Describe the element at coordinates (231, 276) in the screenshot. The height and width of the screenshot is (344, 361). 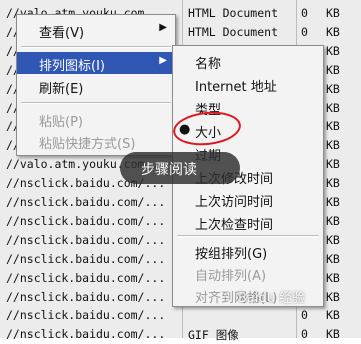
I see `submenu-item-label: 自动排列(A)` at that location.